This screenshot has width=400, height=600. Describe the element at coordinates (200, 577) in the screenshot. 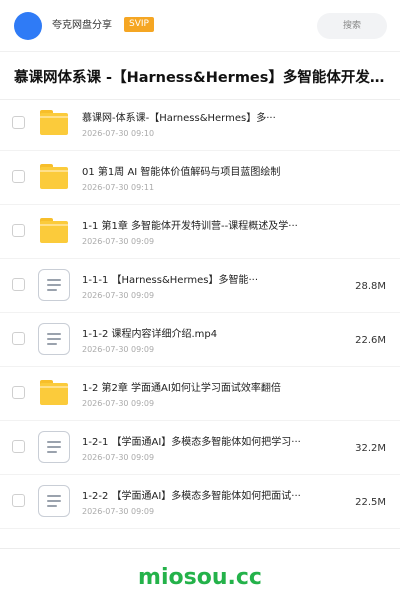

I see `watermark-text: miosou.cc` at that location.